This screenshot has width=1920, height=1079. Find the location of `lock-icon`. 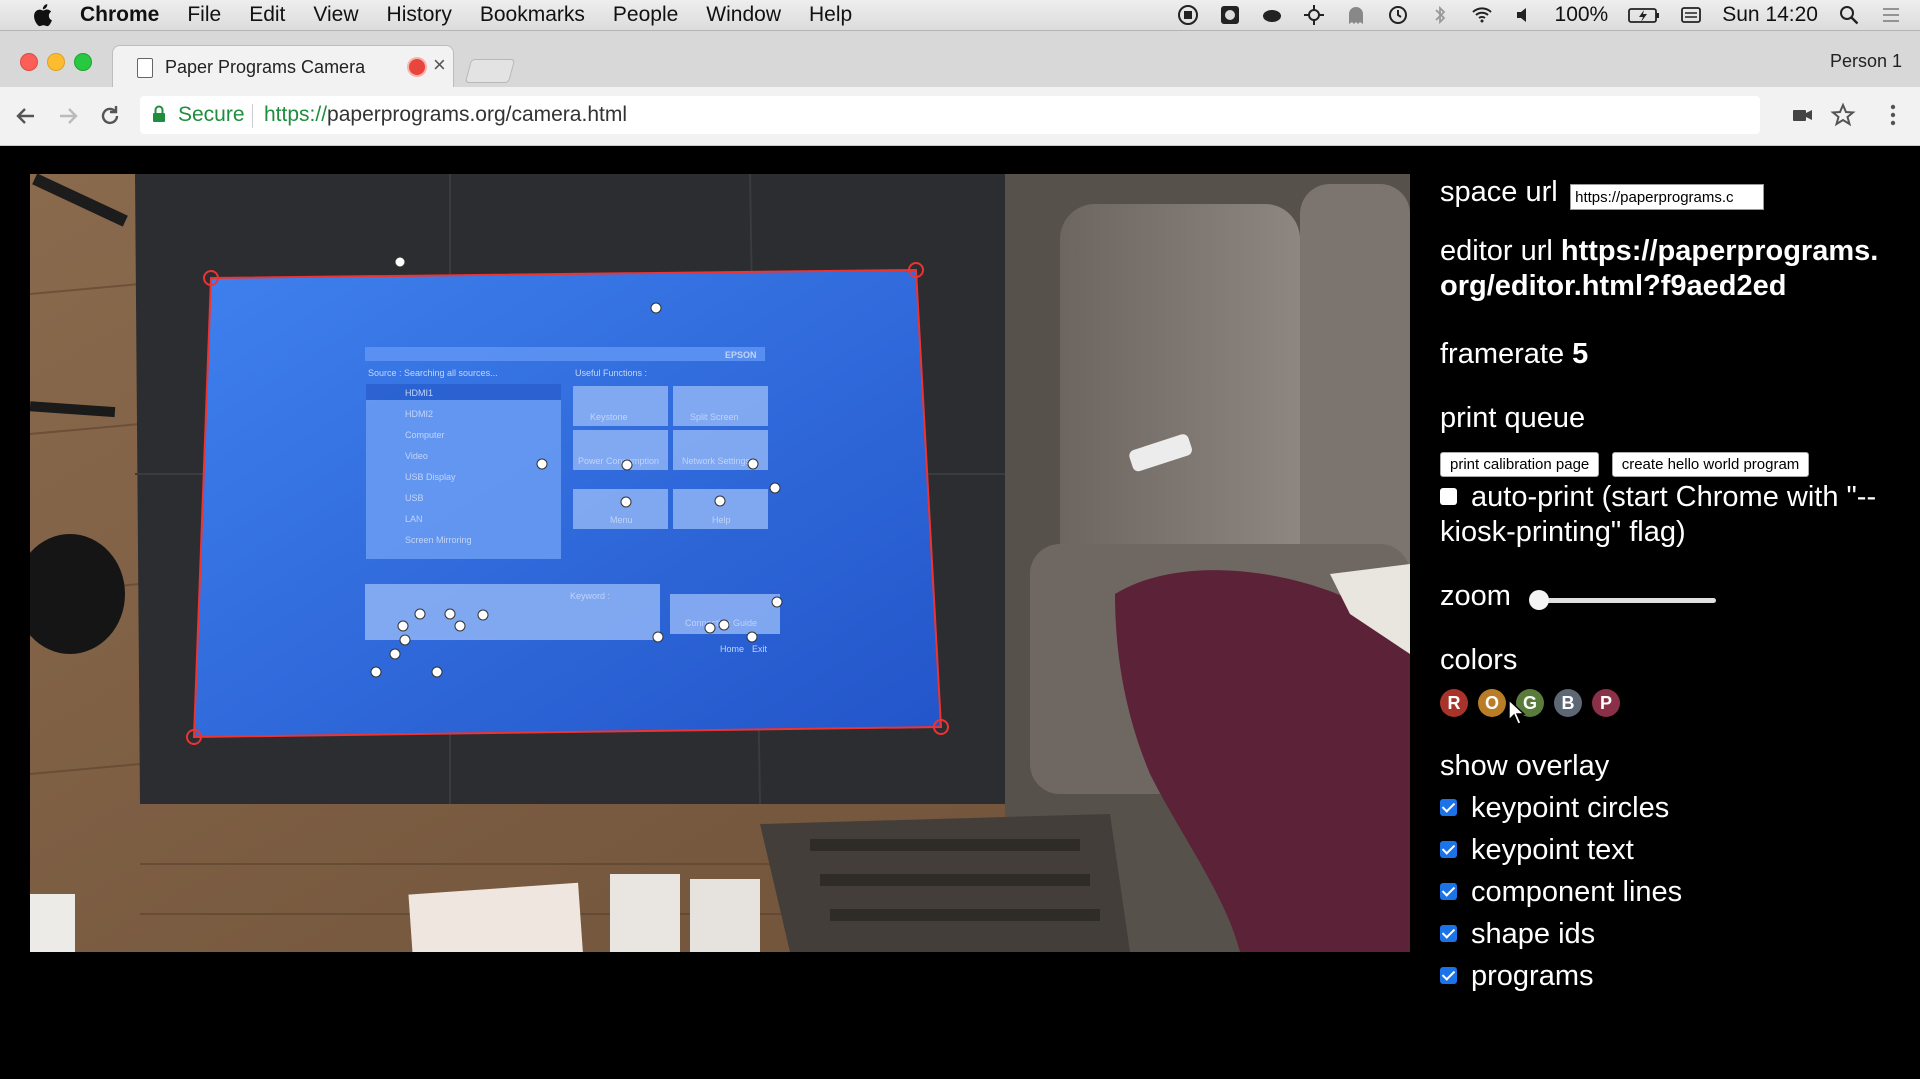

lock-icon is located at coordinates (159, 113).